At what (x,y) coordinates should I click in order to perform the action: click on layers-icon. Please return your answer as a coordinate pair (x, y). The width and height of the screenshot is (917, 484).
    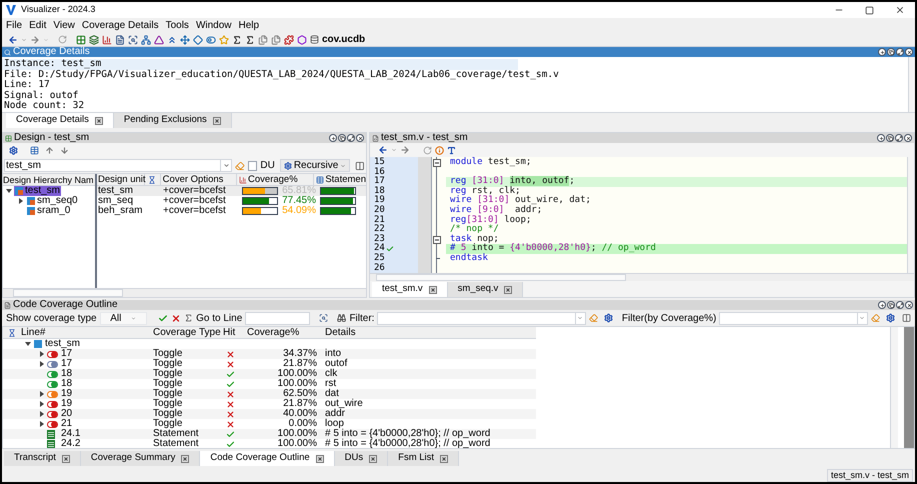
    Looking at the image, I should click on (94, 39).